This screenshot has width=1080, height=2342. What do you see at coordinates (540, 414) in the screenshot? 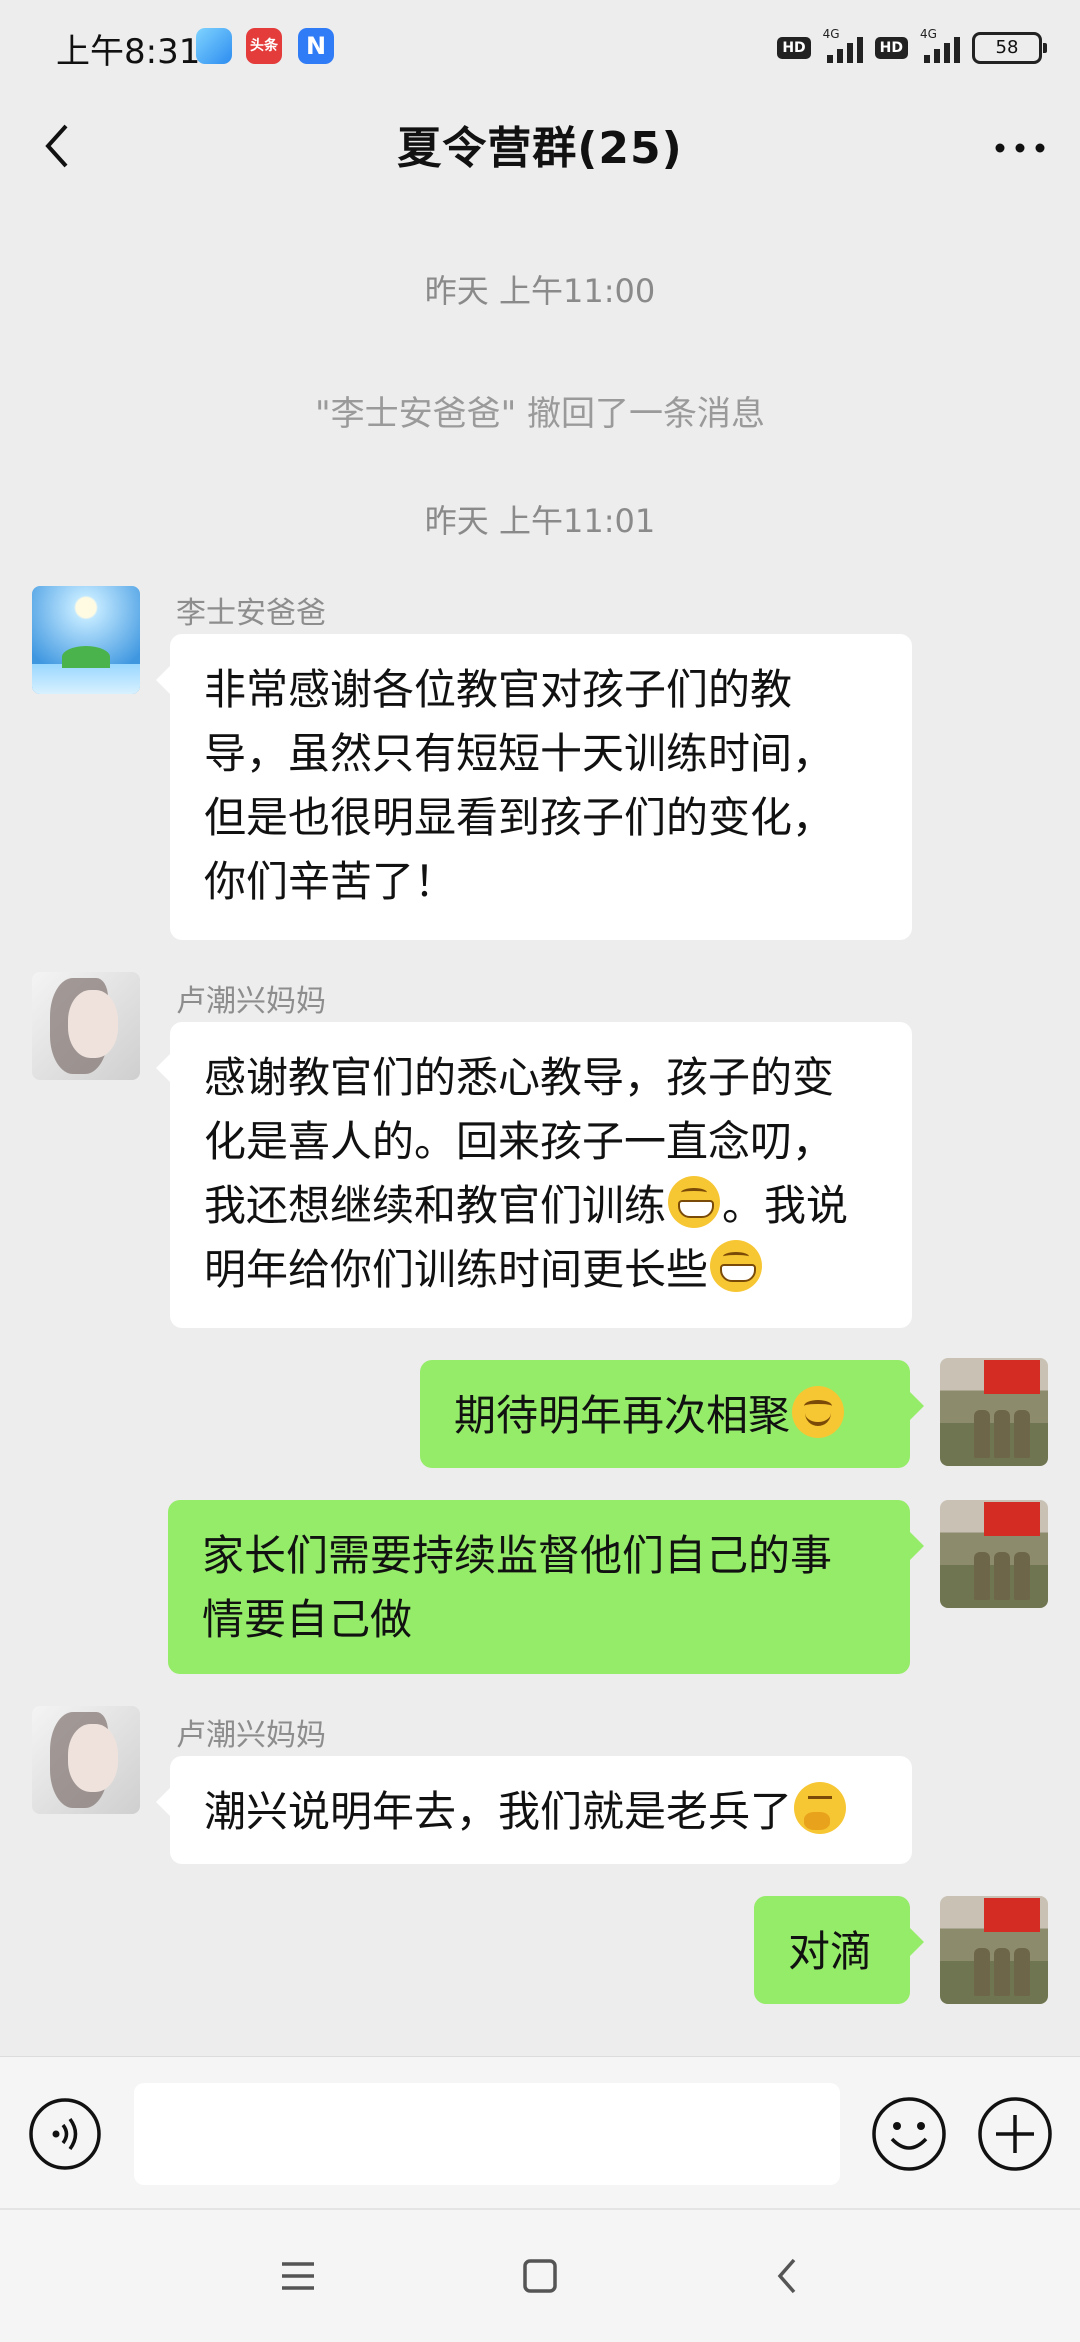
I see `system-message: "李士安爸爸" 撤回了一条消息` at bounding box center [540, 414].